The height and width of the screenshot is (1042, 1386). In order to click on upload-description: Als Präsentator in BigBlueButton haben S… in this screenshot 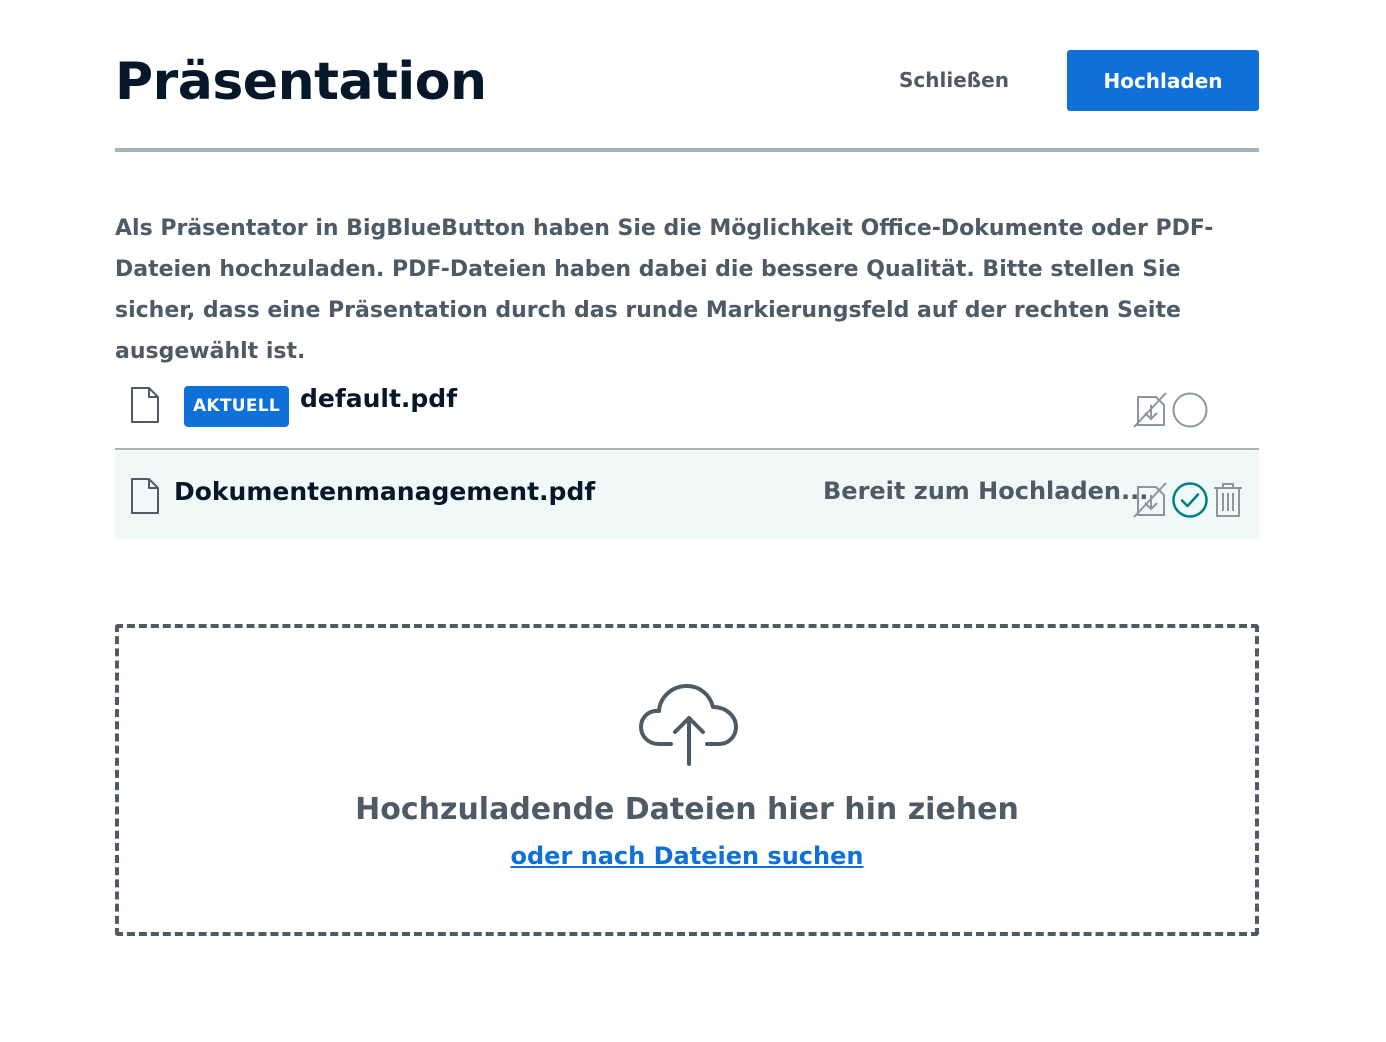, I will do `click(664, 290)`.